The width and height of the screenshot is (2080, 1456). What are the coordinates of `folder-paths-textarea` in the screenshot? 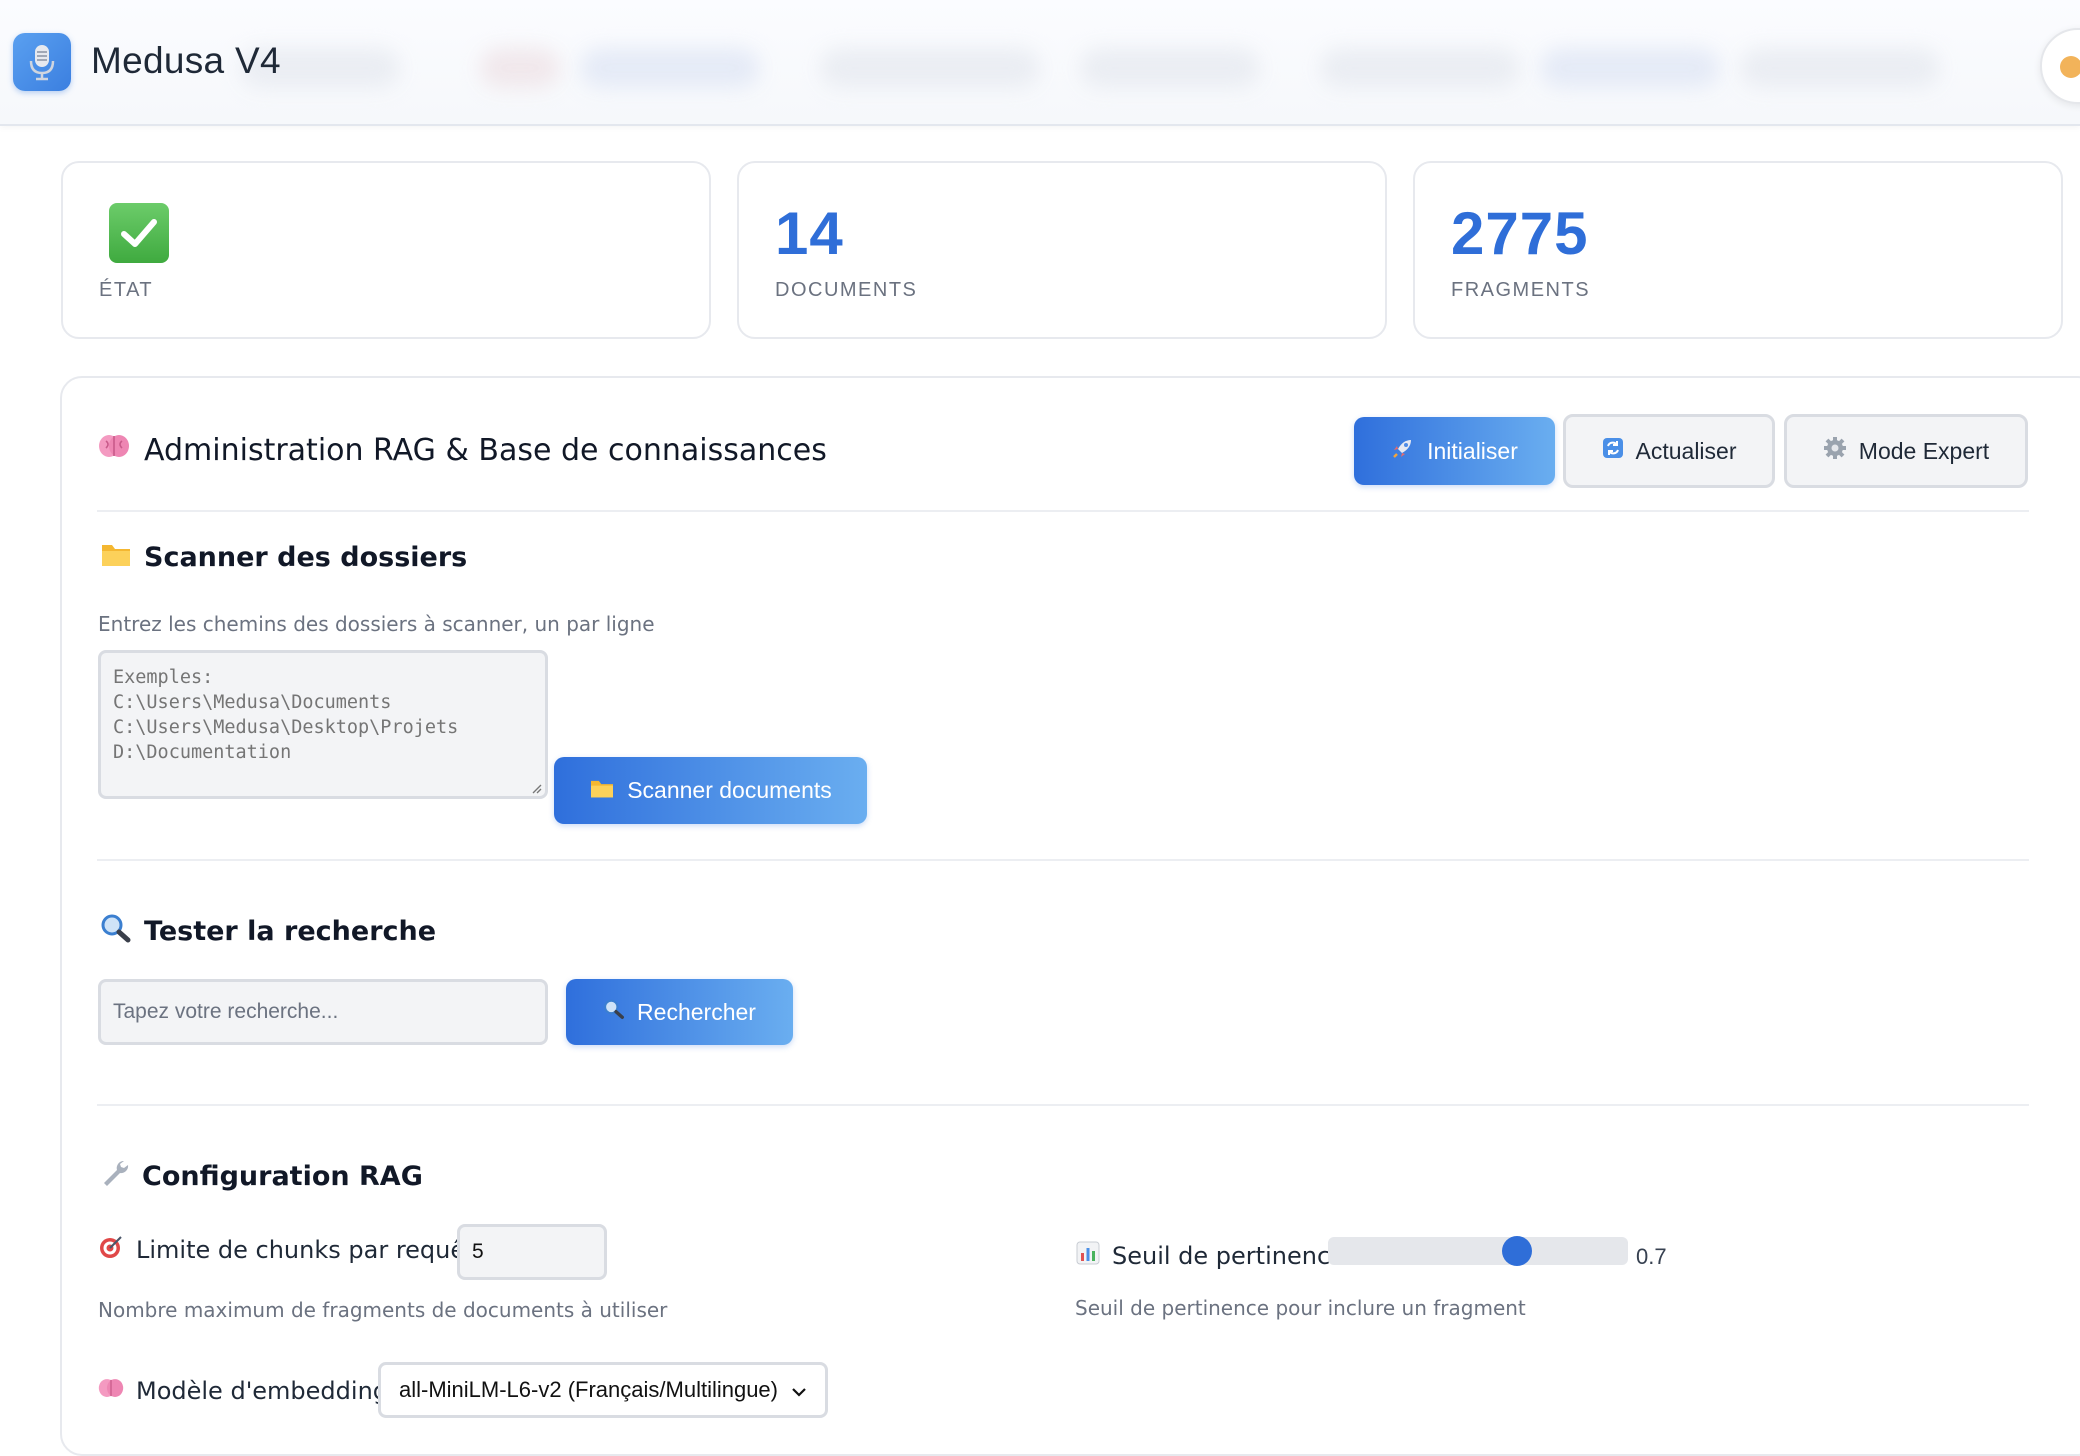 It's located at (323, 724).